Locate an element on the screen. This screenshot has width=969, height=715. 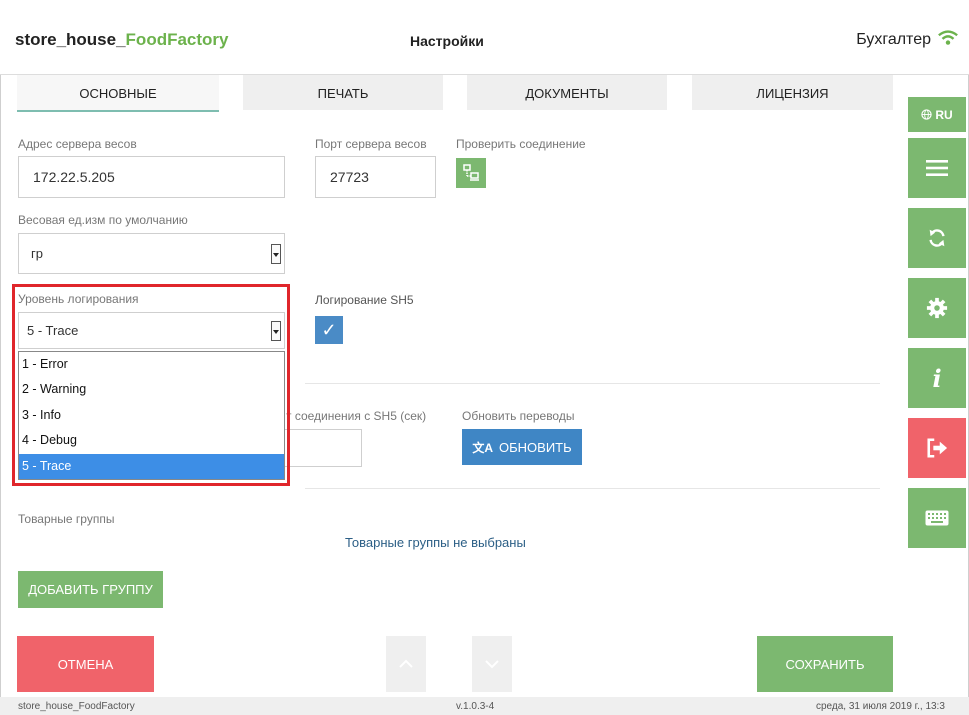
settings-button is located at coordinates (937, 308).